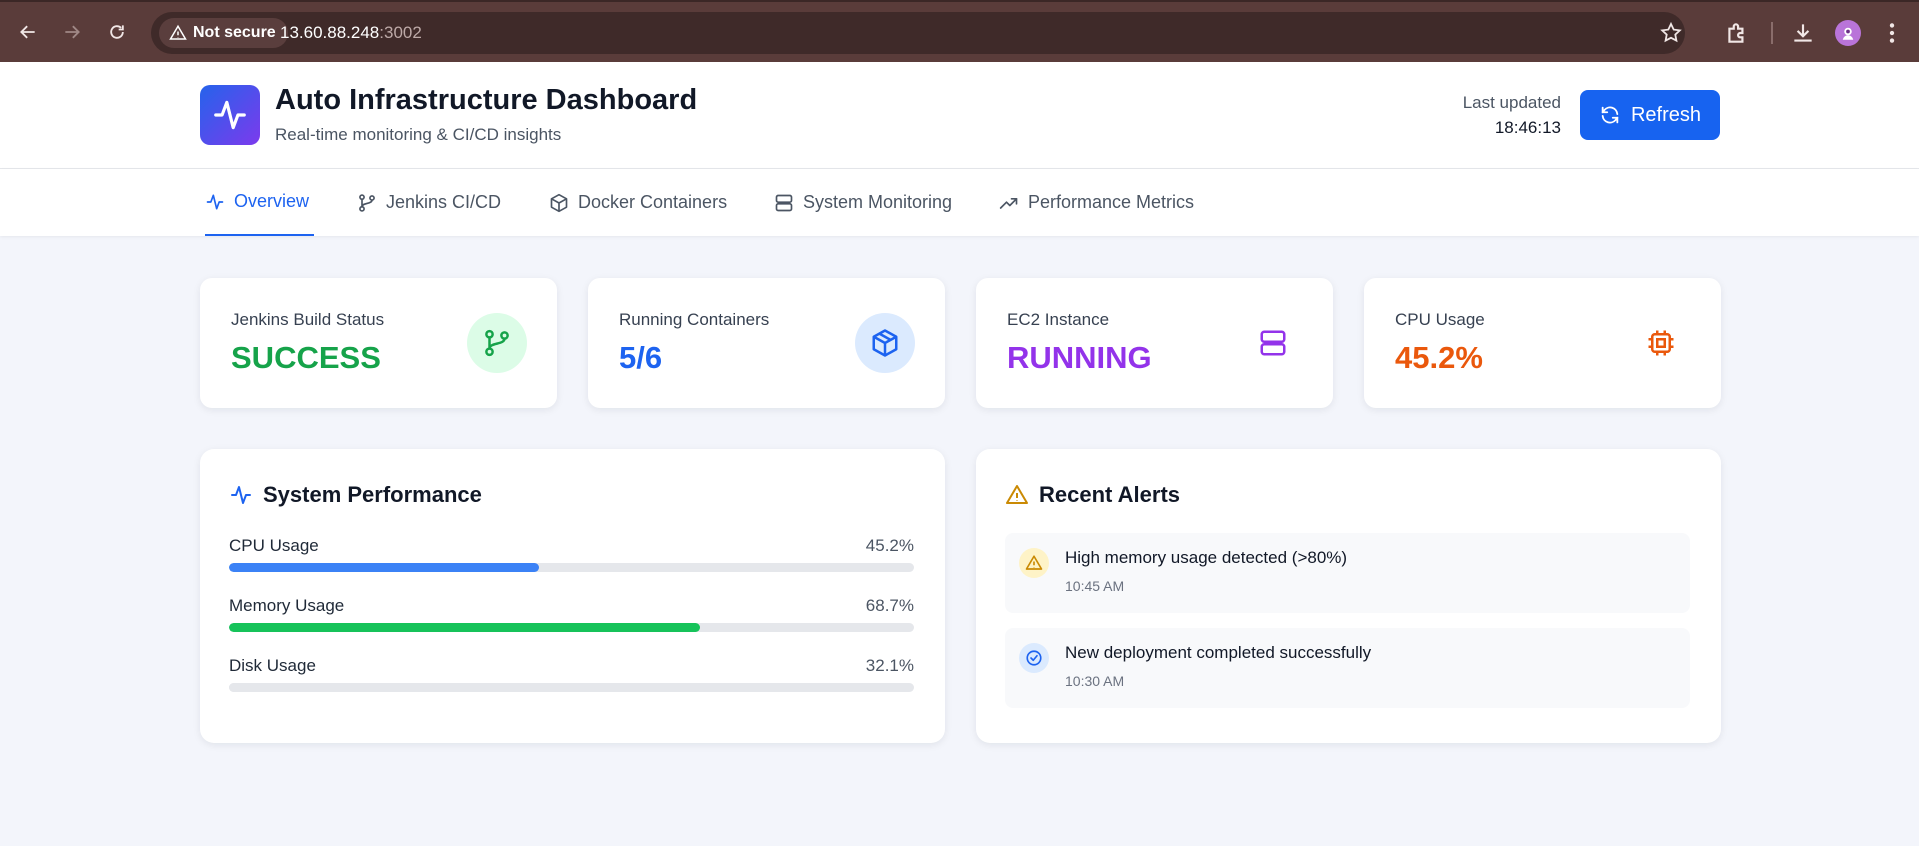  I want to click on stat-card-ec2: EC2 Instance RUNNING, so click(1154, 343).